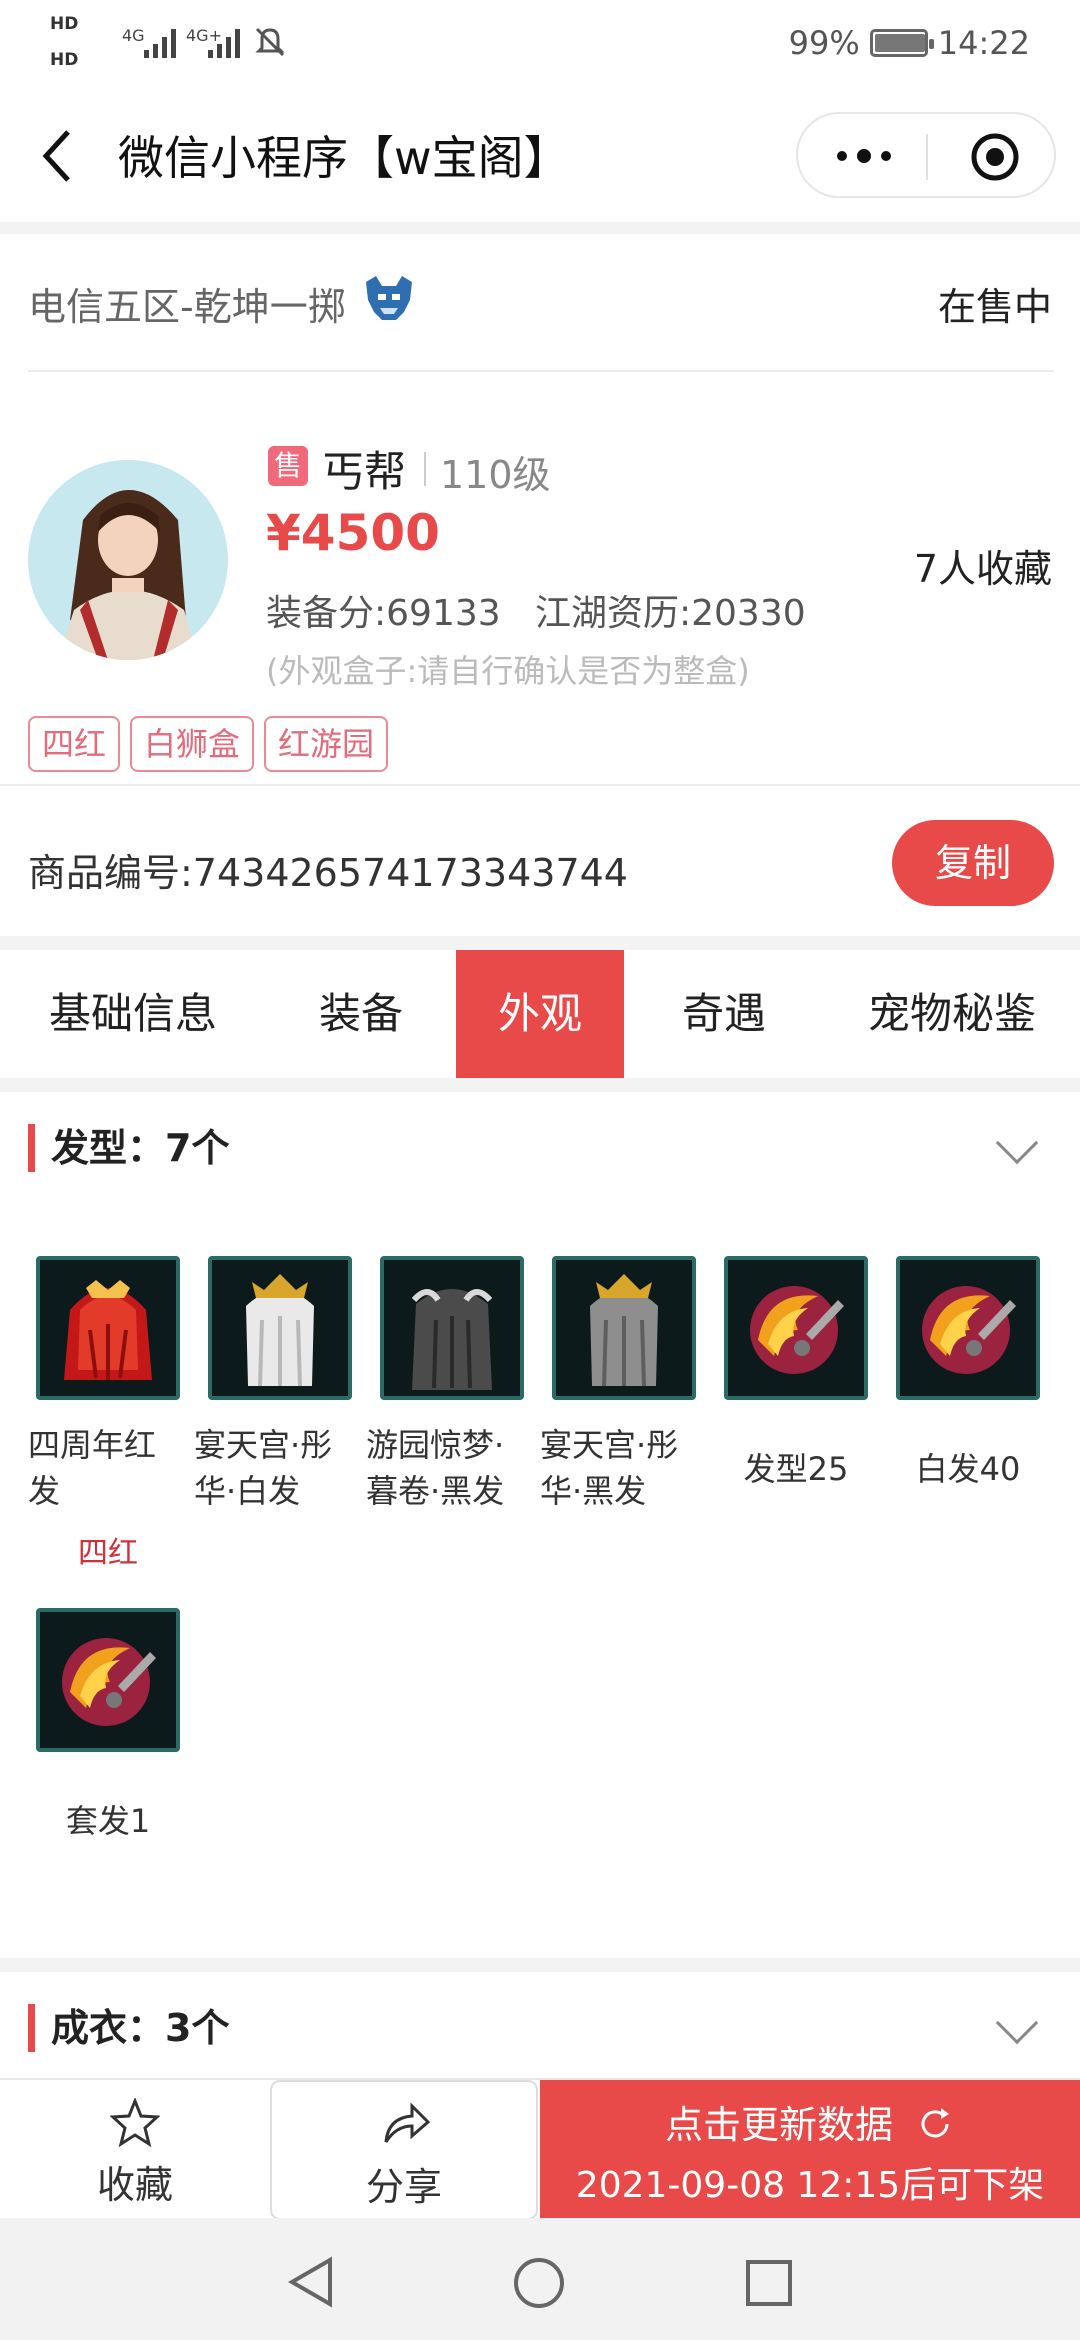 The height and width of the screenshot is (2340, 1080). I want to click on update-title-text: 点击更新数据, so click(778, 2125).